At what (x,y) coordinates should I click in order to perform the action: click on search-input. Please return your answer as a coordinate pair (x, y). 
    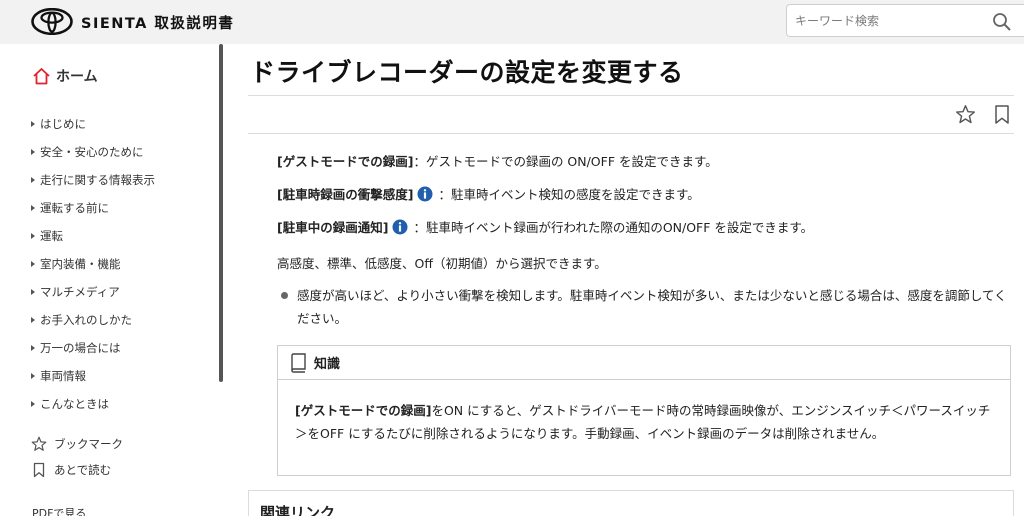
    Looking at the image, I should click on (890, 21).